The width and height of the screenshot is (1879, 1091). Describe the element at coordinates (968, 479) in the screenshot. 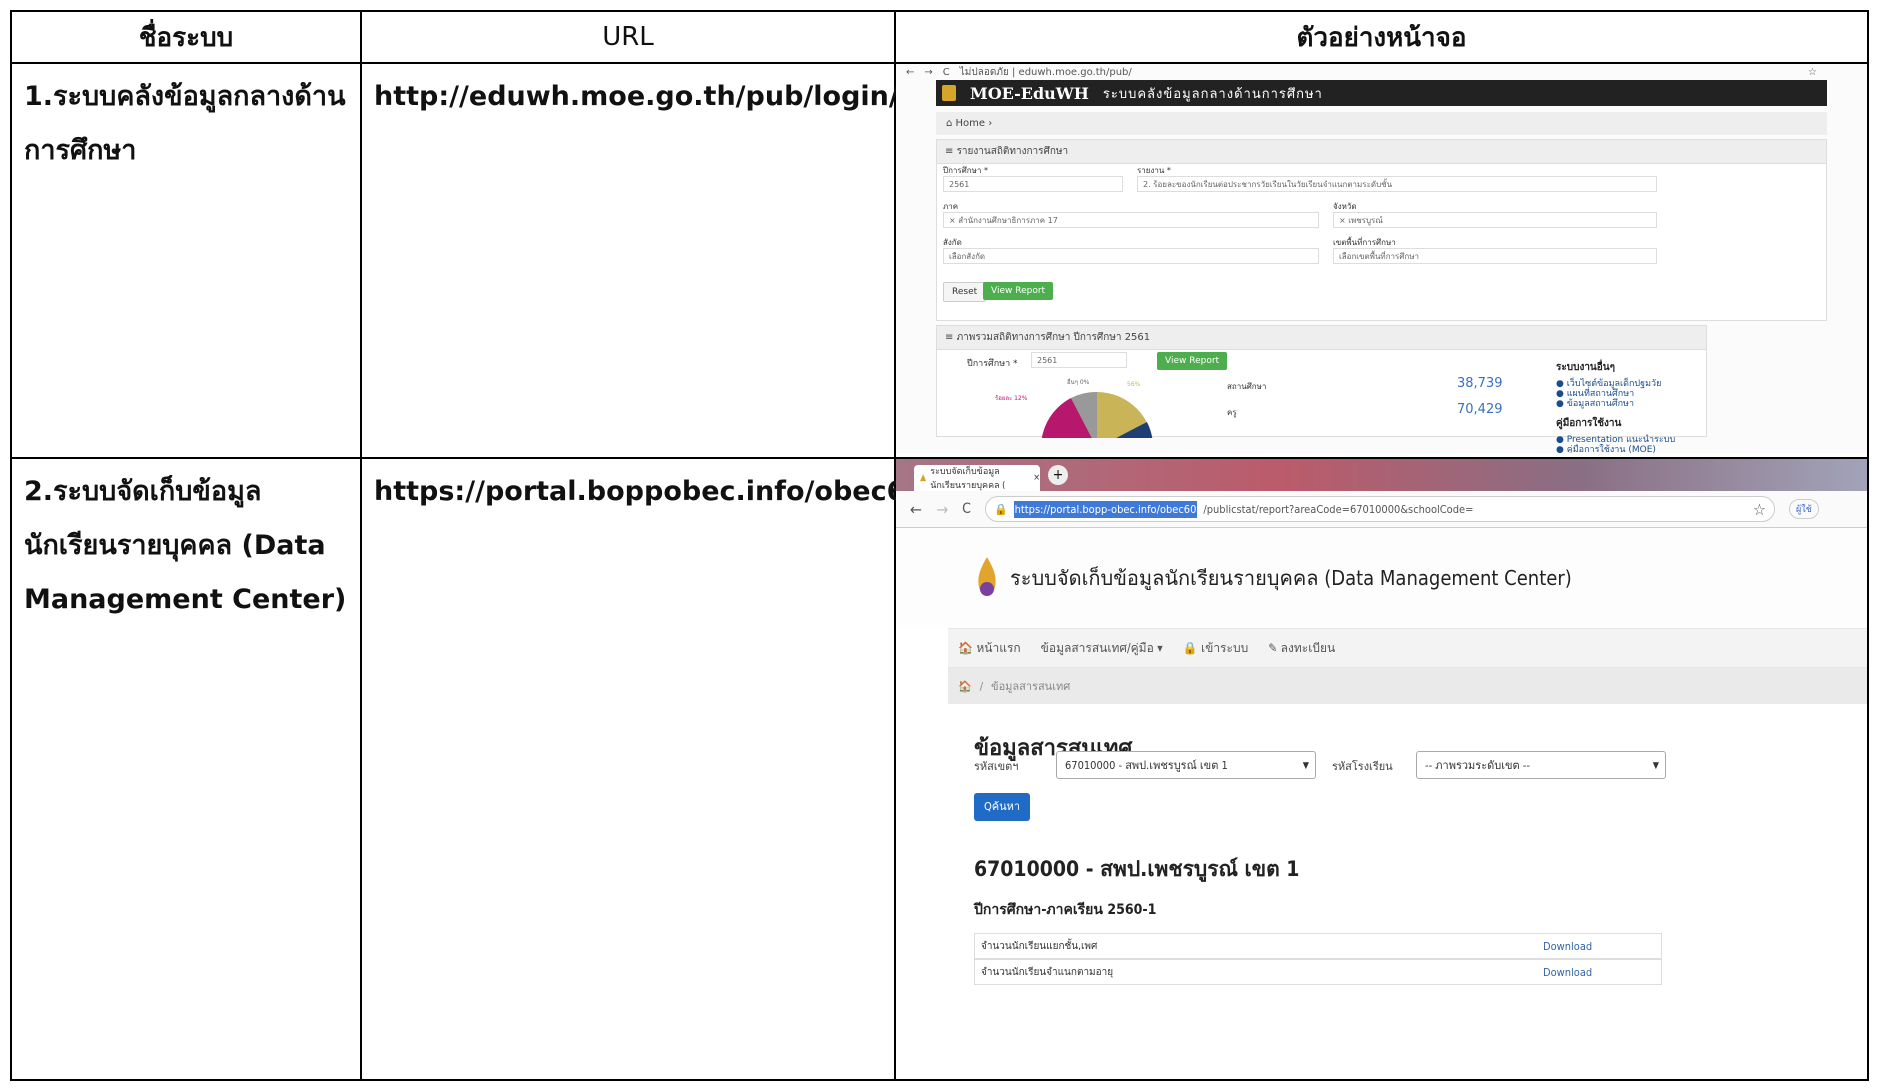

I see `tab-label: ระบบจัดเก็บข้อมูลนักเรียนรายบุคคล (` at that location.